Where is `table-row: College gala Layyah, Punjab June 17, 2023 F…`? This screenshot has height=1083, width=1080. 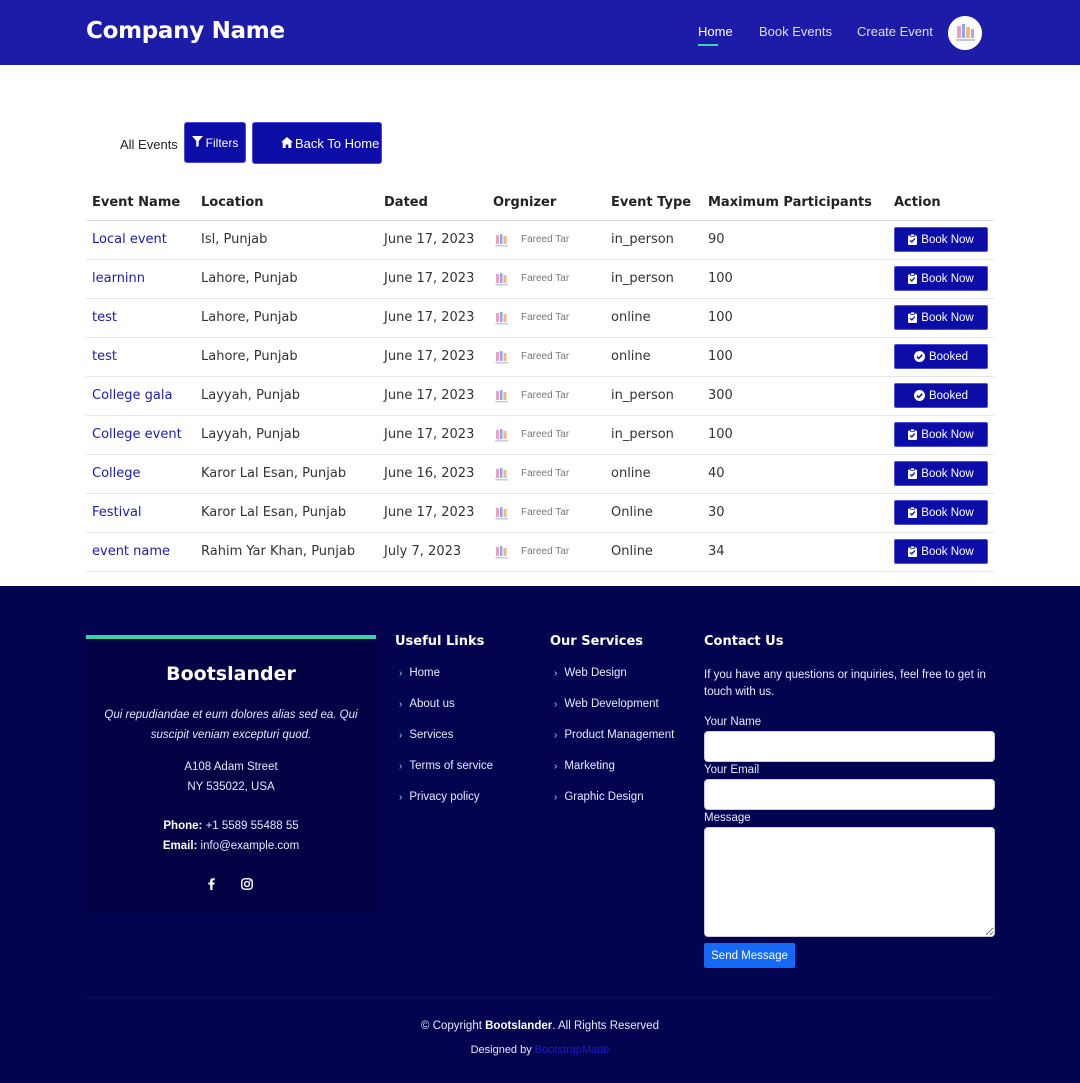
table-row: College gala Layyah, Punjab June 17, 2023 F… is located at coordinates (540, 396).